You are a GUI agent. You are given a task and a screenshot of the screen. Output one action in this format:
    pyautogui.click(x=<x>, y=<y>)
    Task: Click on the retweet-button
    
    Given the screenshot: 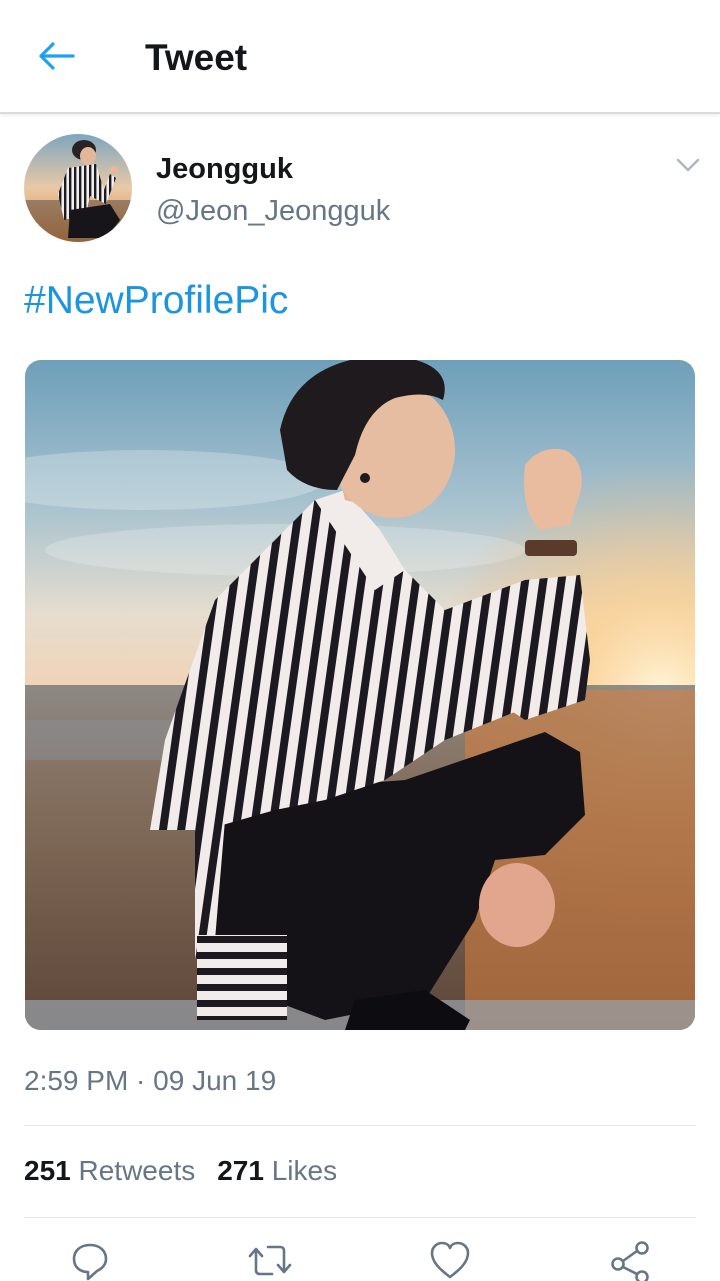 What is the action you would take?
    pyautogui.click(x=270, y=1260)
    